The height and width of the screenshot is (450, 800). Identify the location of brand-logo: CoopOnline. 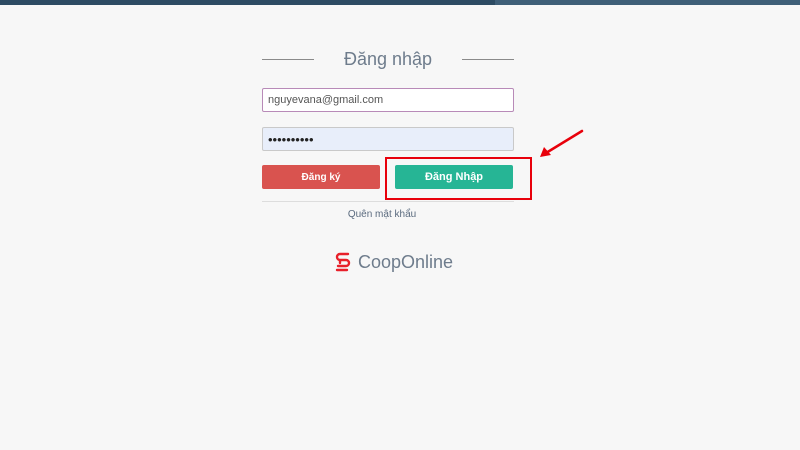
(393, 262).